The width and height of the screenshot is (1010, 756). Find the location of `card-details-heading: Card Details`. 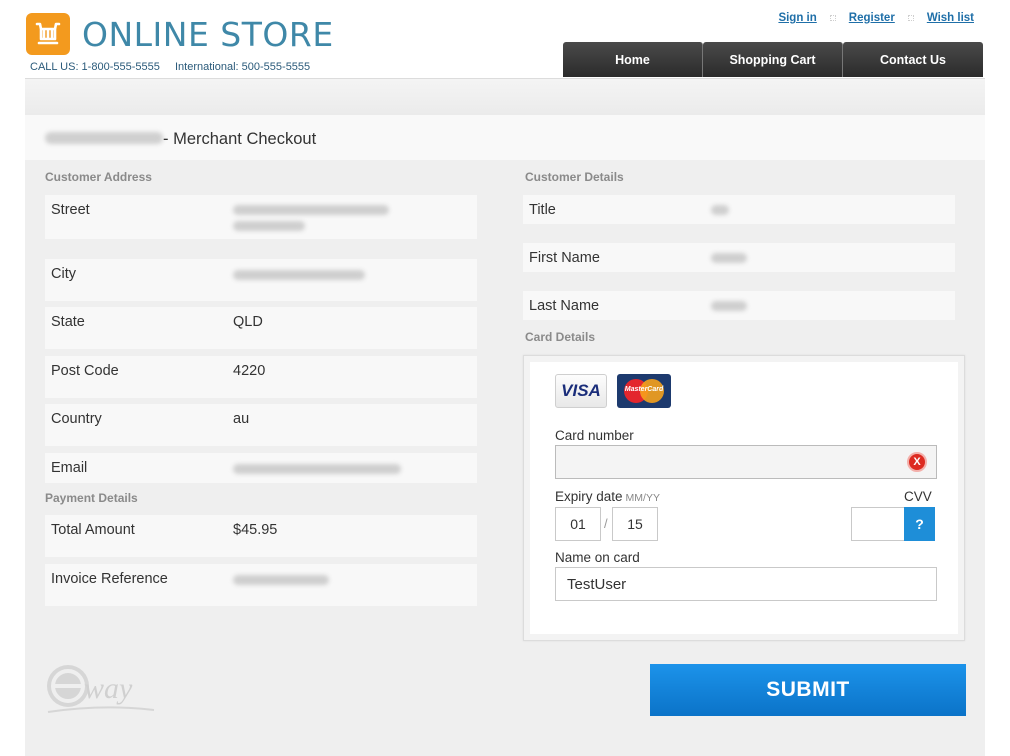

card-details-heading: Card Details is located at coordinates (560, 337).